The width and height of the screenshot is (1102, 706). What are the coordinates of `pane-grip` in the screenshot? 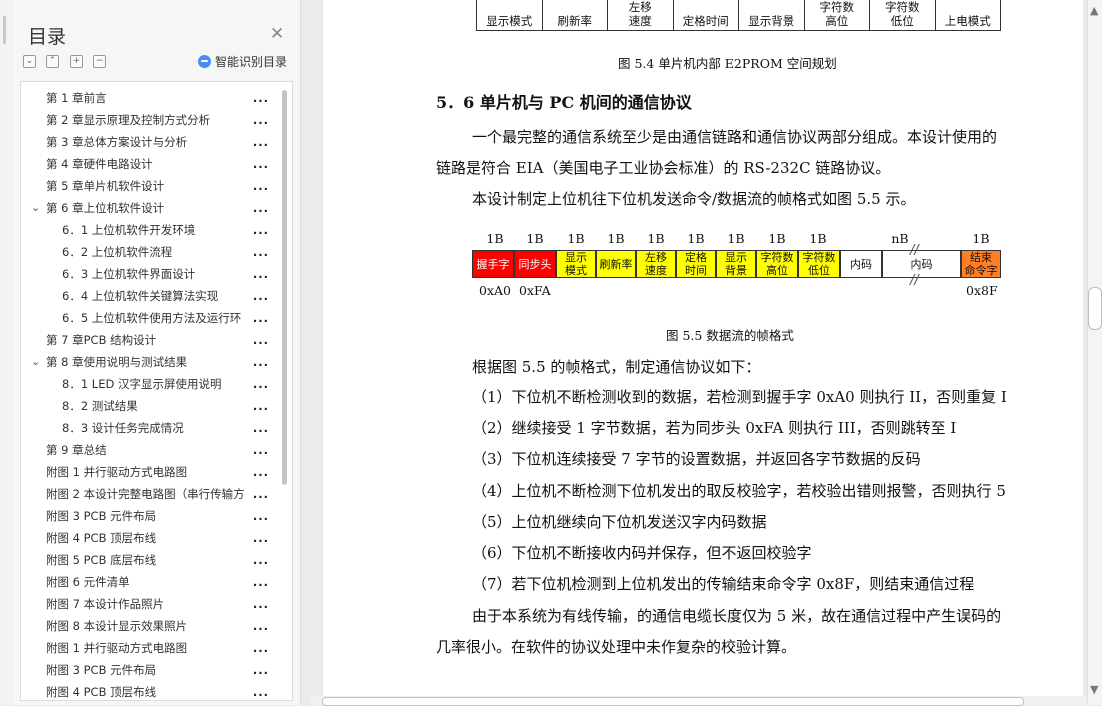 It's located at (4, 30).